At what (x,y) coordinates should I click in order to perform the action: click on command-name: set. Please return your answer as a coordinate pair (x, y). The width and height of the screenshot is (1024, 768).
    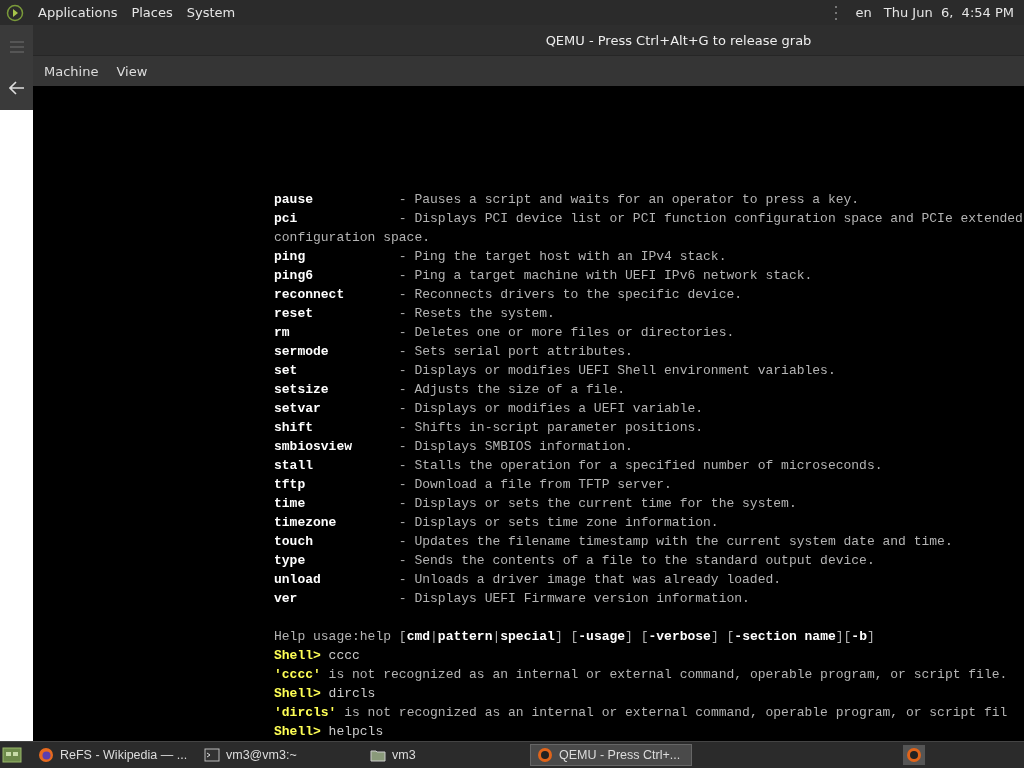
    Looking at the image, I should click on (286, 371).